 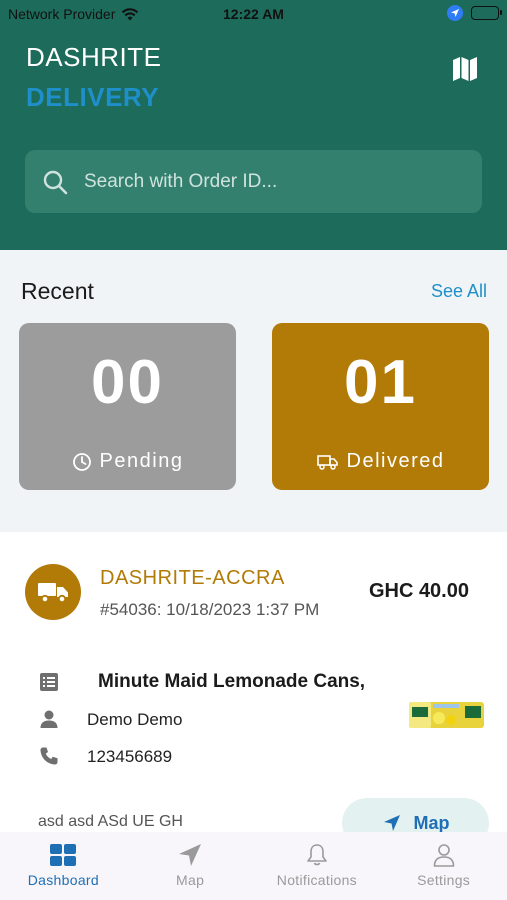 I want to click on tab-dashboard-label: Dashboard, so click(x=63, y=880).